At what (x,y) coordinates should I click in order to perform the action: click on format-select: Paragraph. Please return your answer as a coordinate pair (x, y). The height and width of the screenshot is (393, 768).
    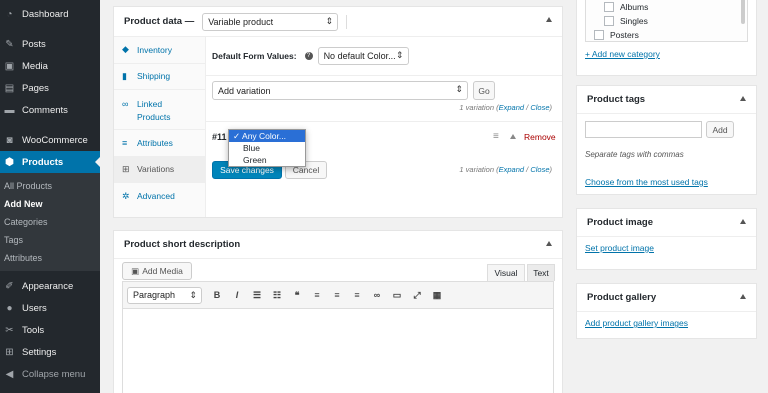
    Looking at the image, I should click on (164, 295).